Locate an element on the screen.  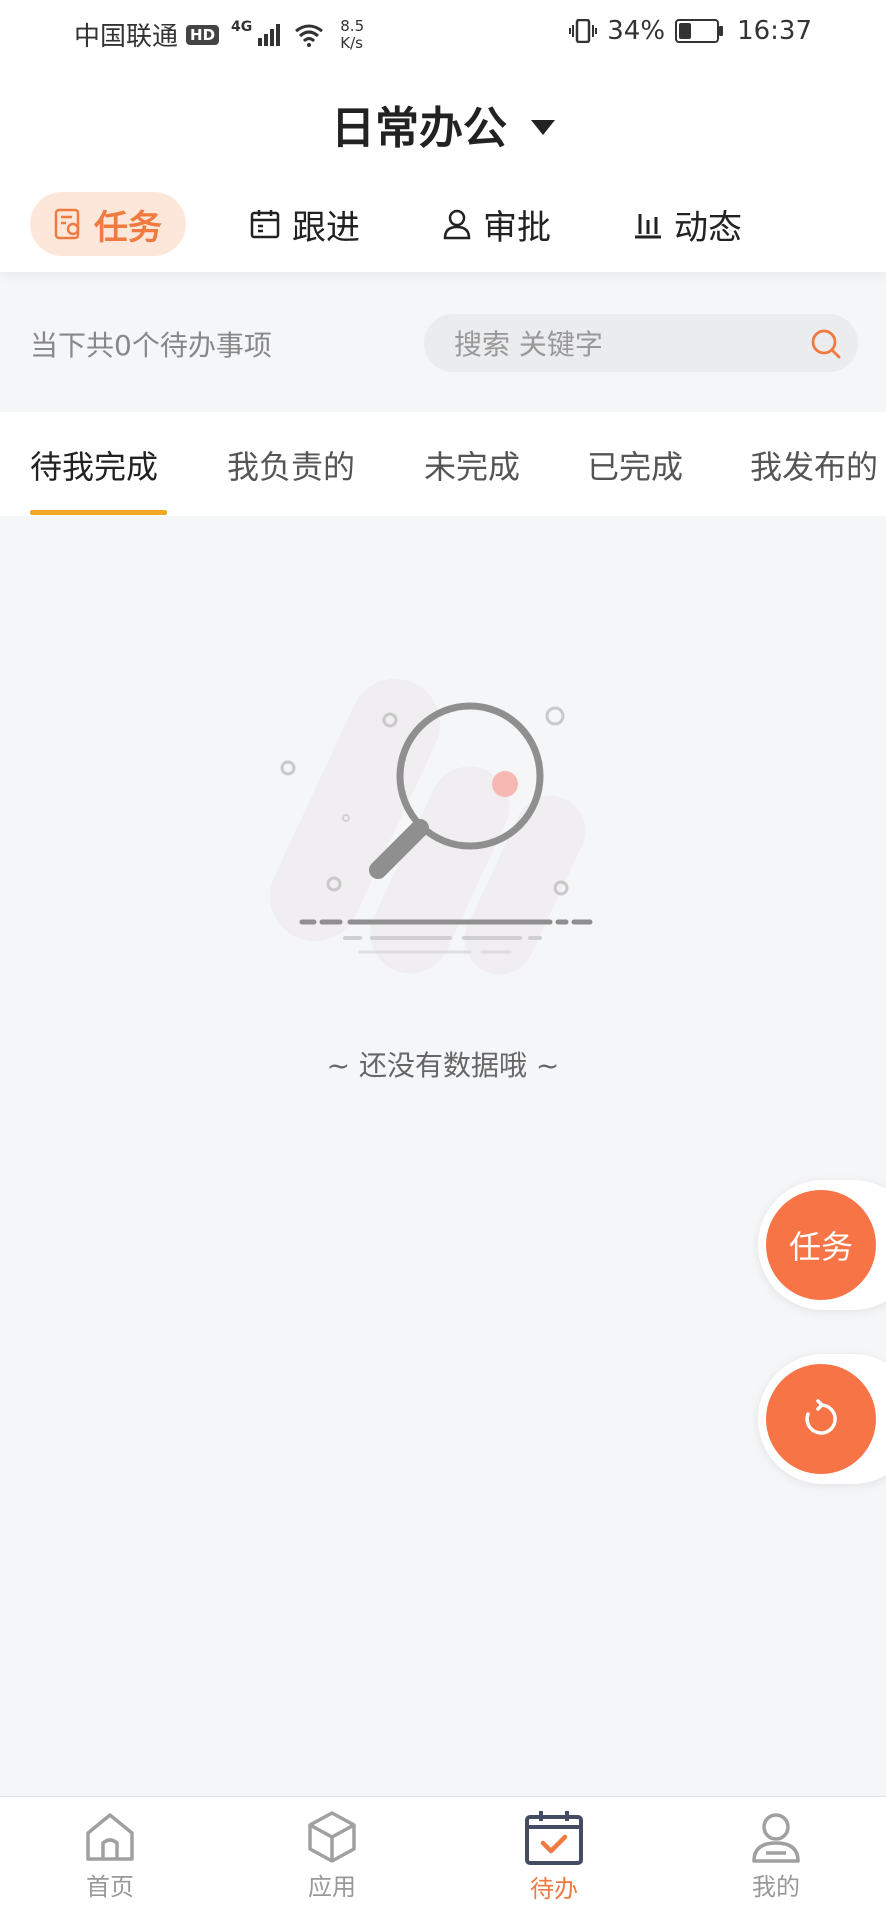
nav-profile-label: 我的 is located at coordinates (776, 1887).